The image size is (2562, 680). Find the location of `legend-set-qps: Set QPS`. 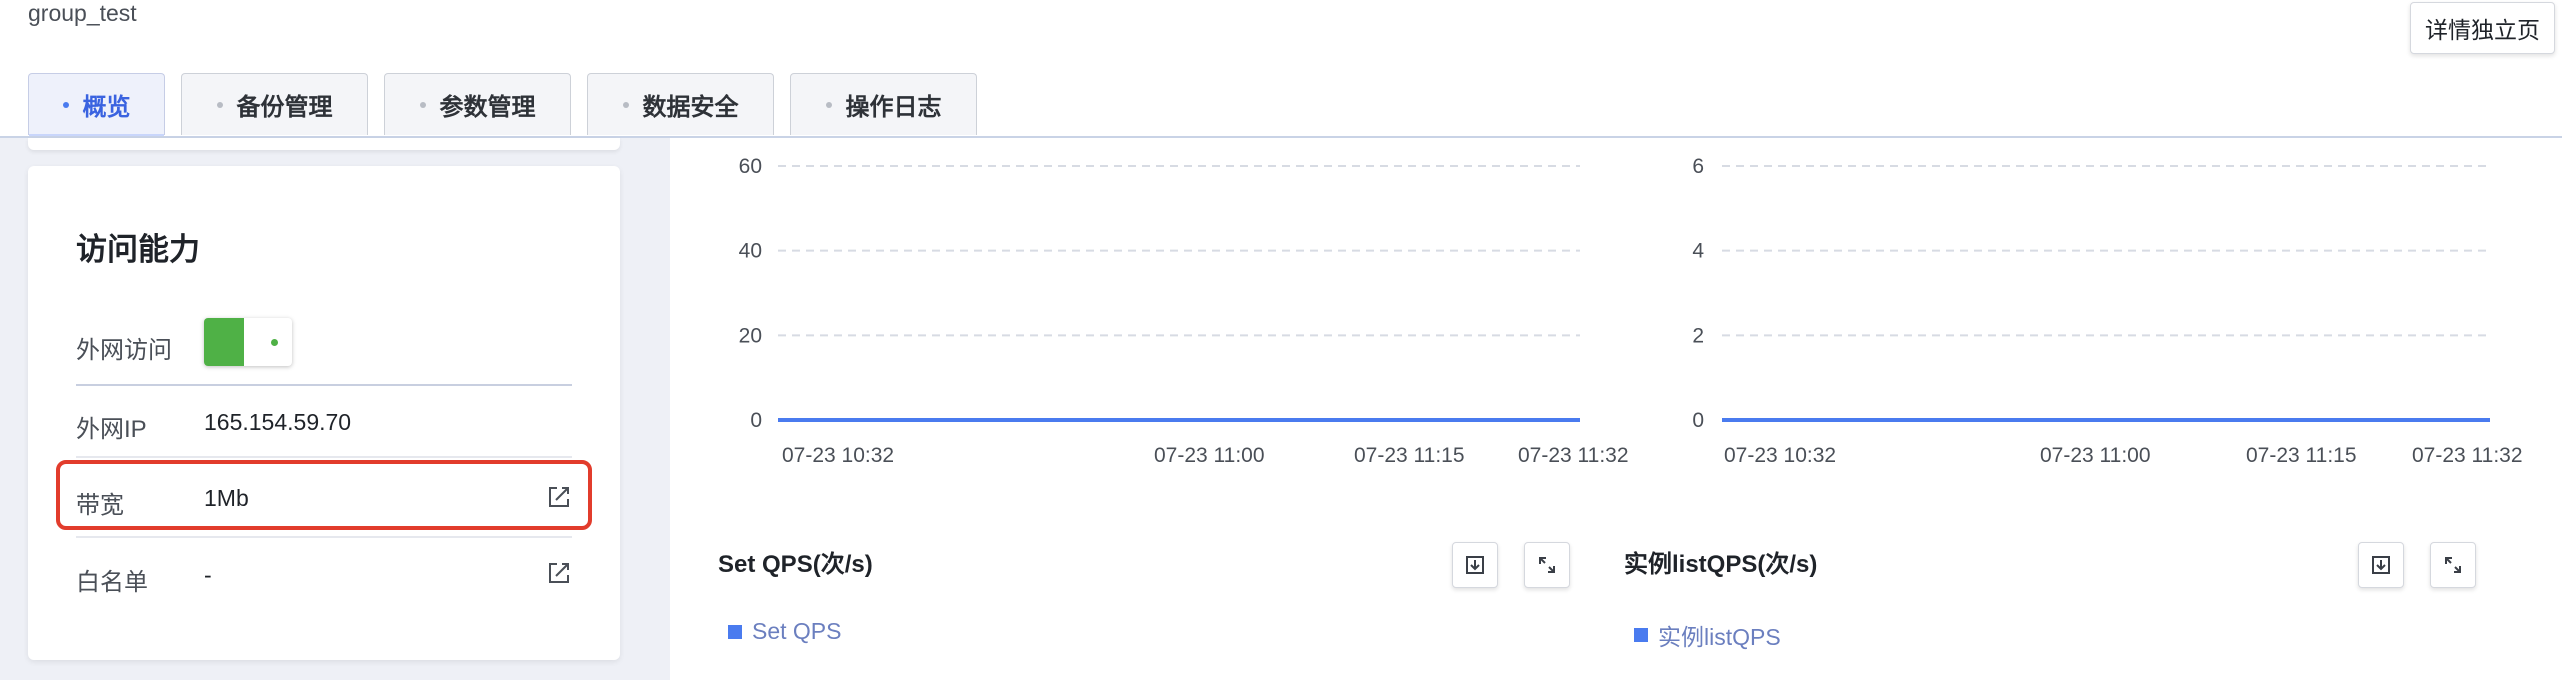

legend-set-qps: Set QPS is located at coordinates (784, 631).